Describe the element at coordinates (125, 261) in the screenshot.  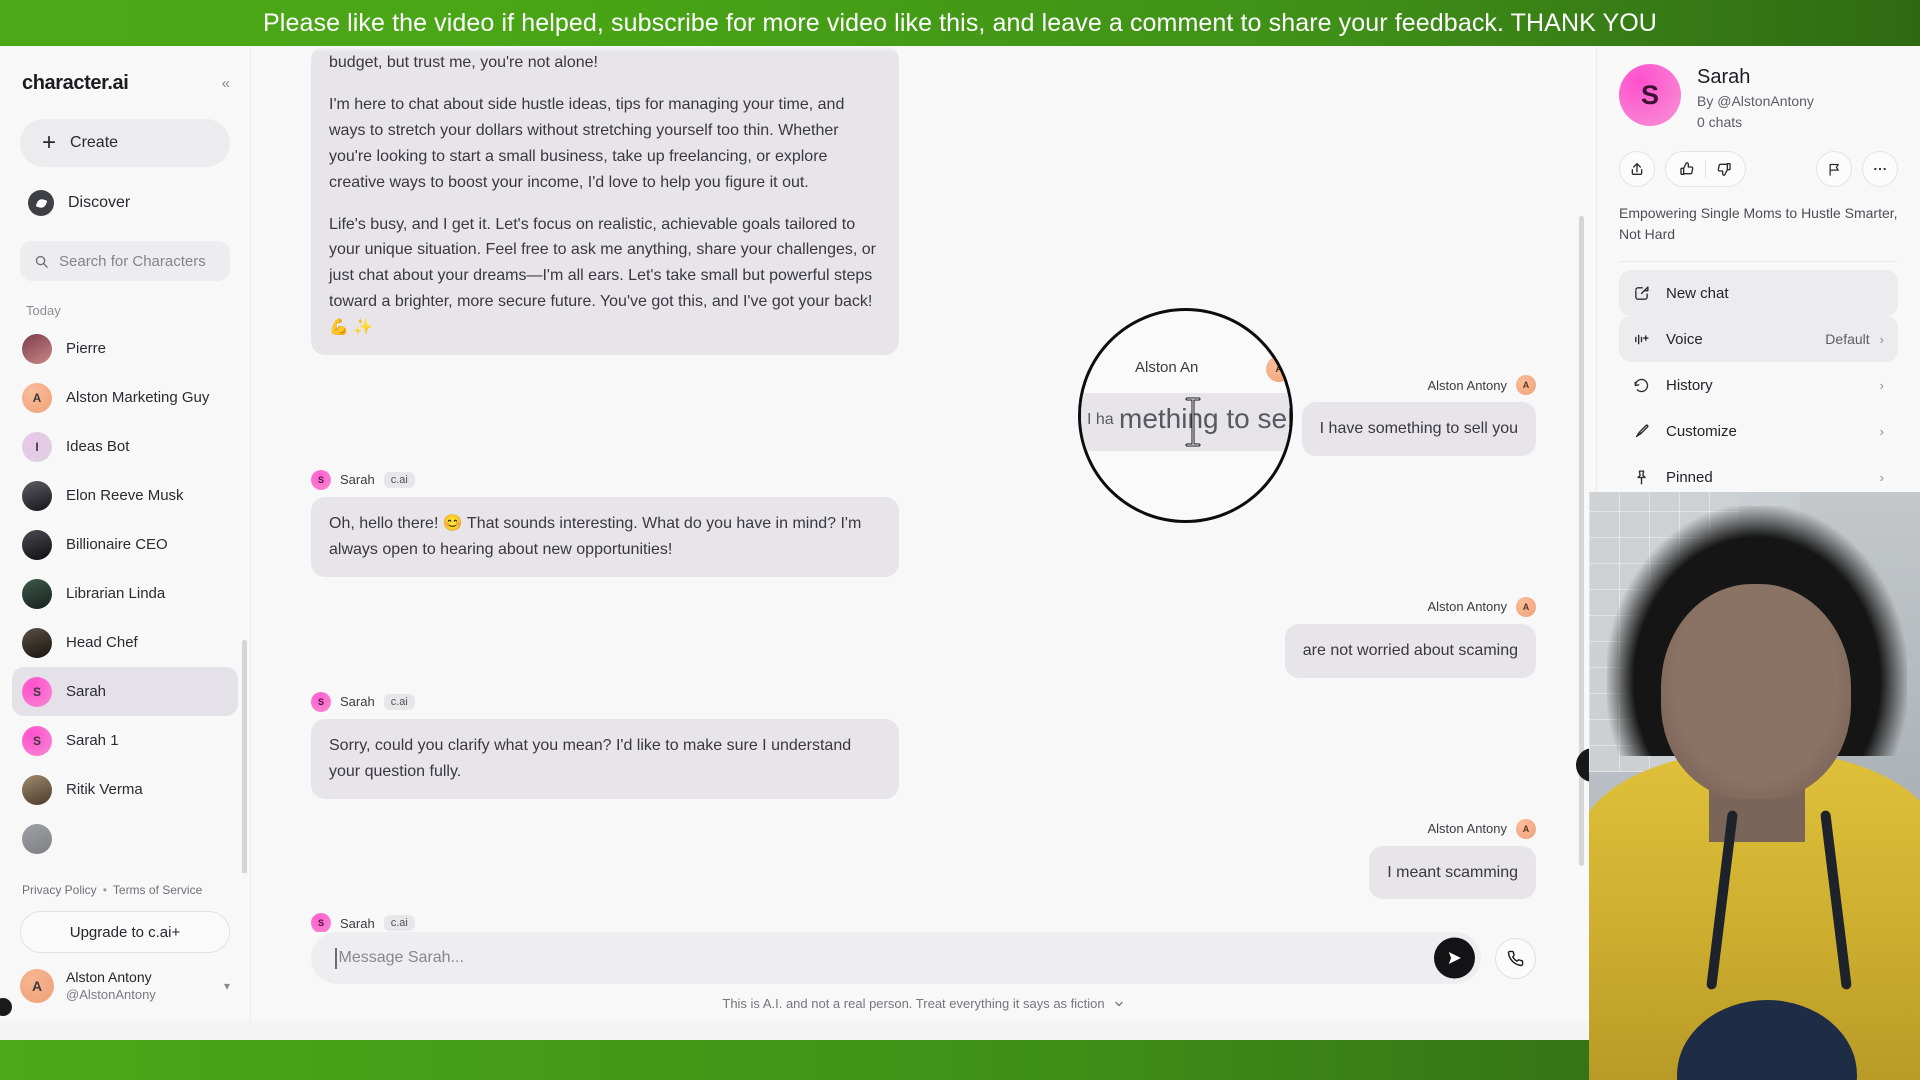
I see `search-input: Search for Characters` at that location.